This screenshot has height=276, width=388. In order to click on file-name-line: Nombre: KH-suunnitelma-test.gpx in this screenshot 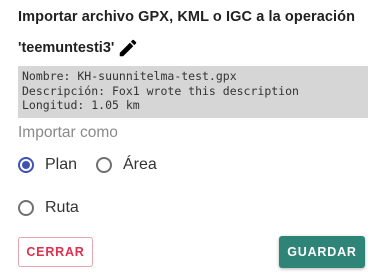, I will do `click(129, 76)`.